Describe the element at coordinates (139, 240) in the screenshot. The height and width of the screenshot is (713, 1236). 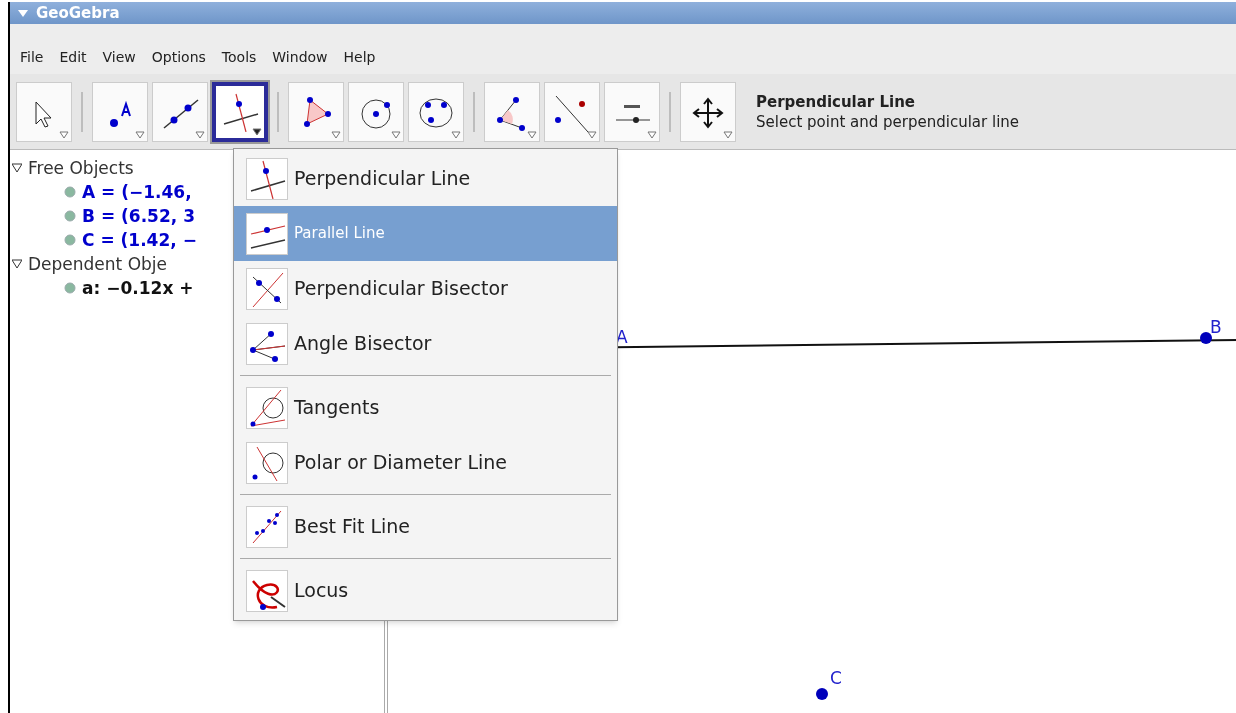
I see `object-text: C = (1.42, −` at that location.